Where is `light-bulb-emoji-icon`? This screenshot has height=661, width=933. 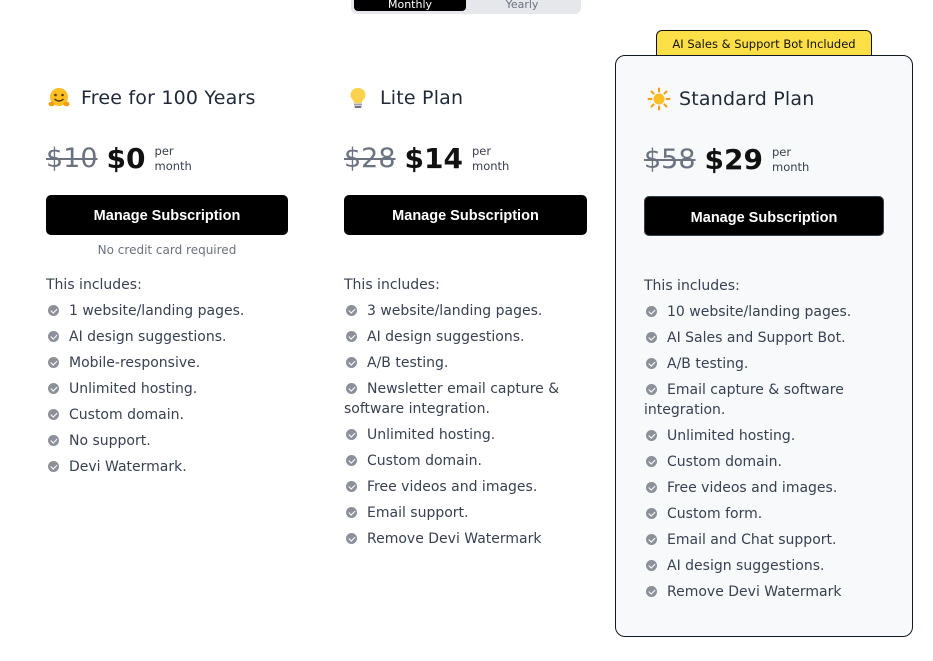
light-bulb-emoji-icon is located at coordinates (358, 98).